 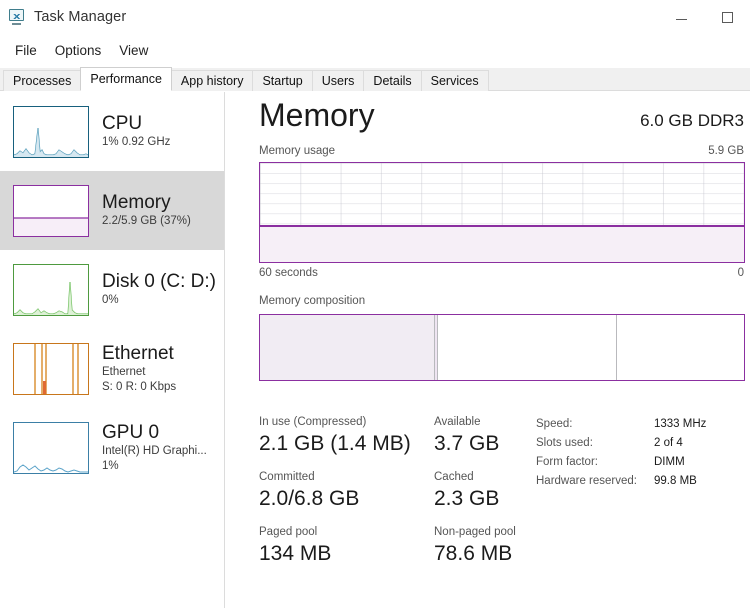 What do you see at coordinates (297, 151) in the screenshot?
I see `usage-caption-label: Memory usage` at bounding box center [297, 151].